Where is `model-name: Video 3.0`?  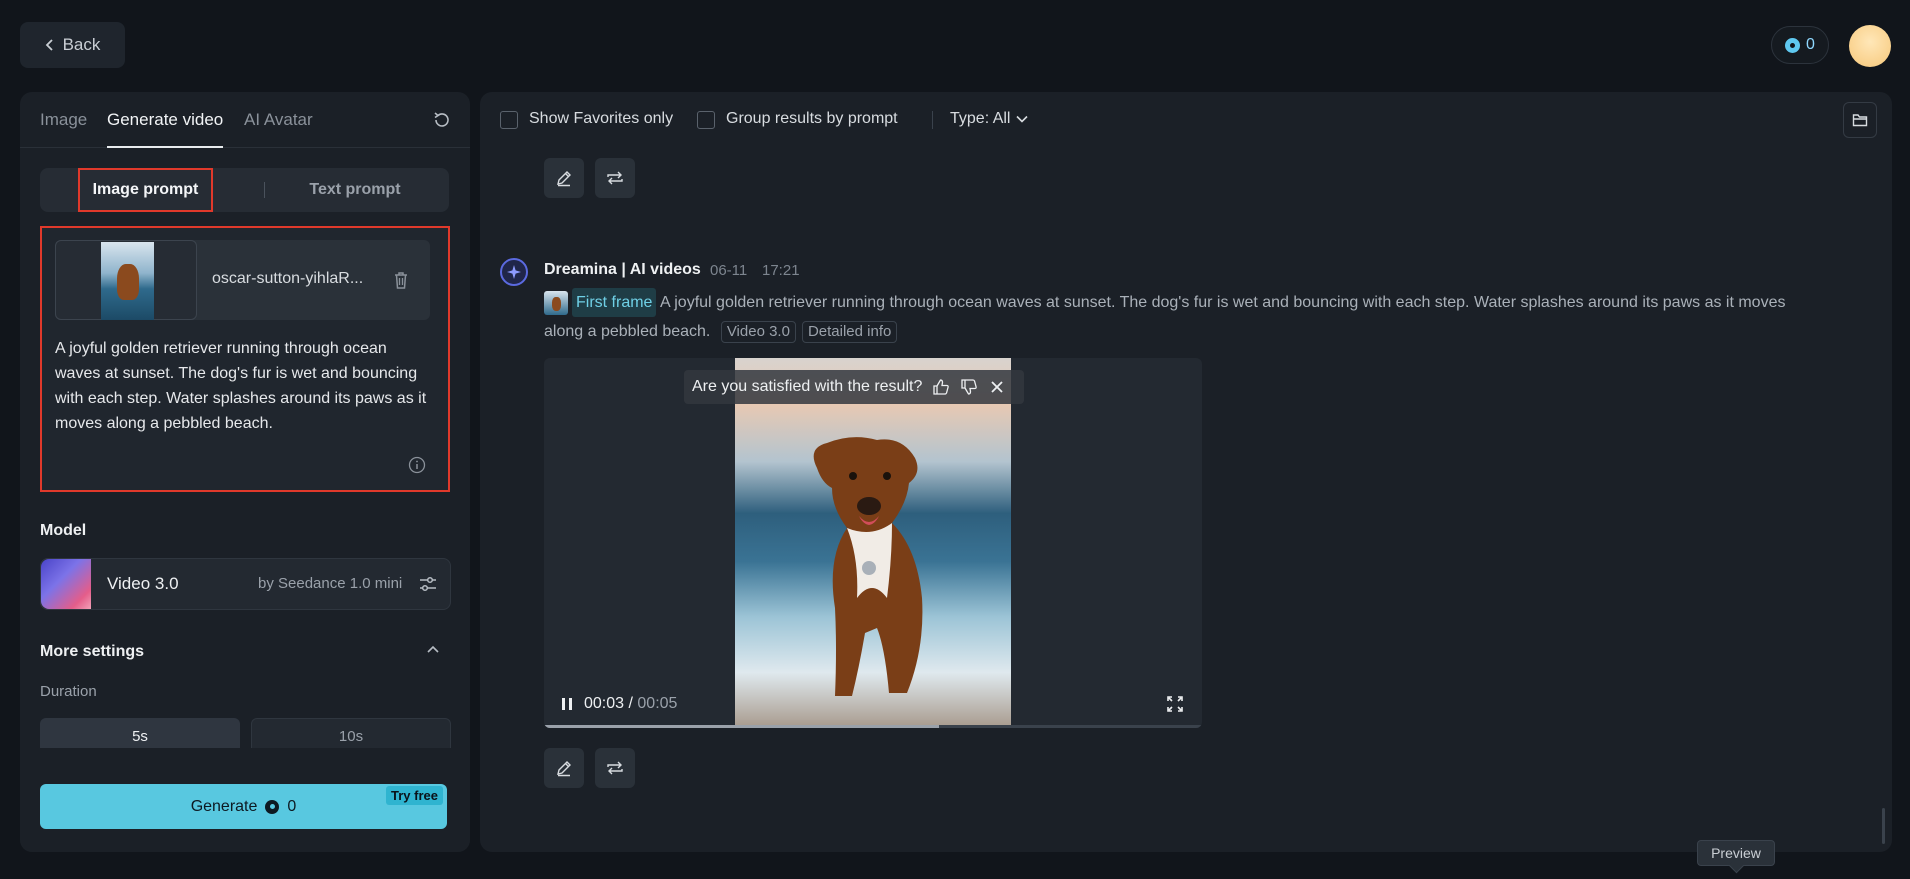 model-name: Video 3.0 is located at coordinates (143, 583).